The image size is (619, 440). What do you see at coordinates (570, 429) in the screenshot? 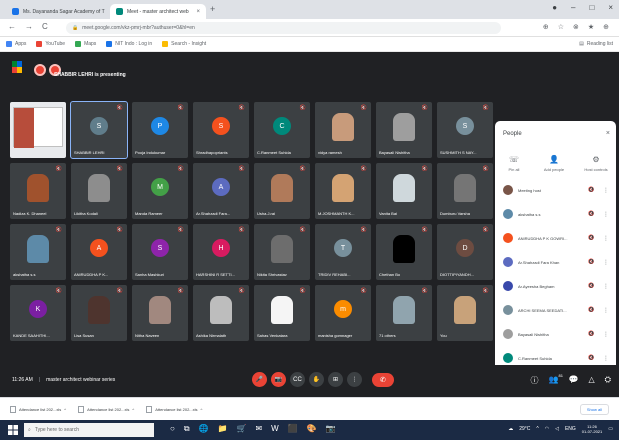
I see `language-indicator: ENG` at bounding box center [570, 429].